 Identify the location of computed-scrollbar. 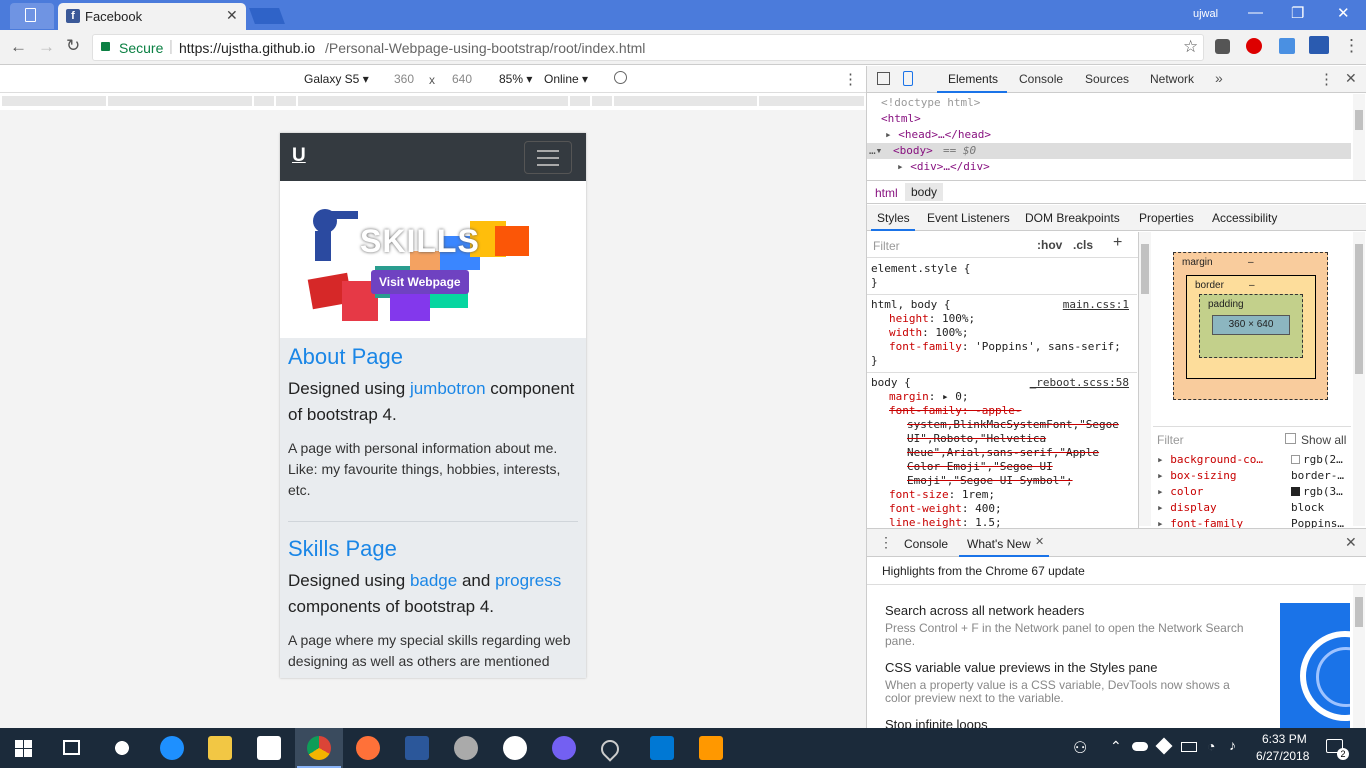
(1359, 379).